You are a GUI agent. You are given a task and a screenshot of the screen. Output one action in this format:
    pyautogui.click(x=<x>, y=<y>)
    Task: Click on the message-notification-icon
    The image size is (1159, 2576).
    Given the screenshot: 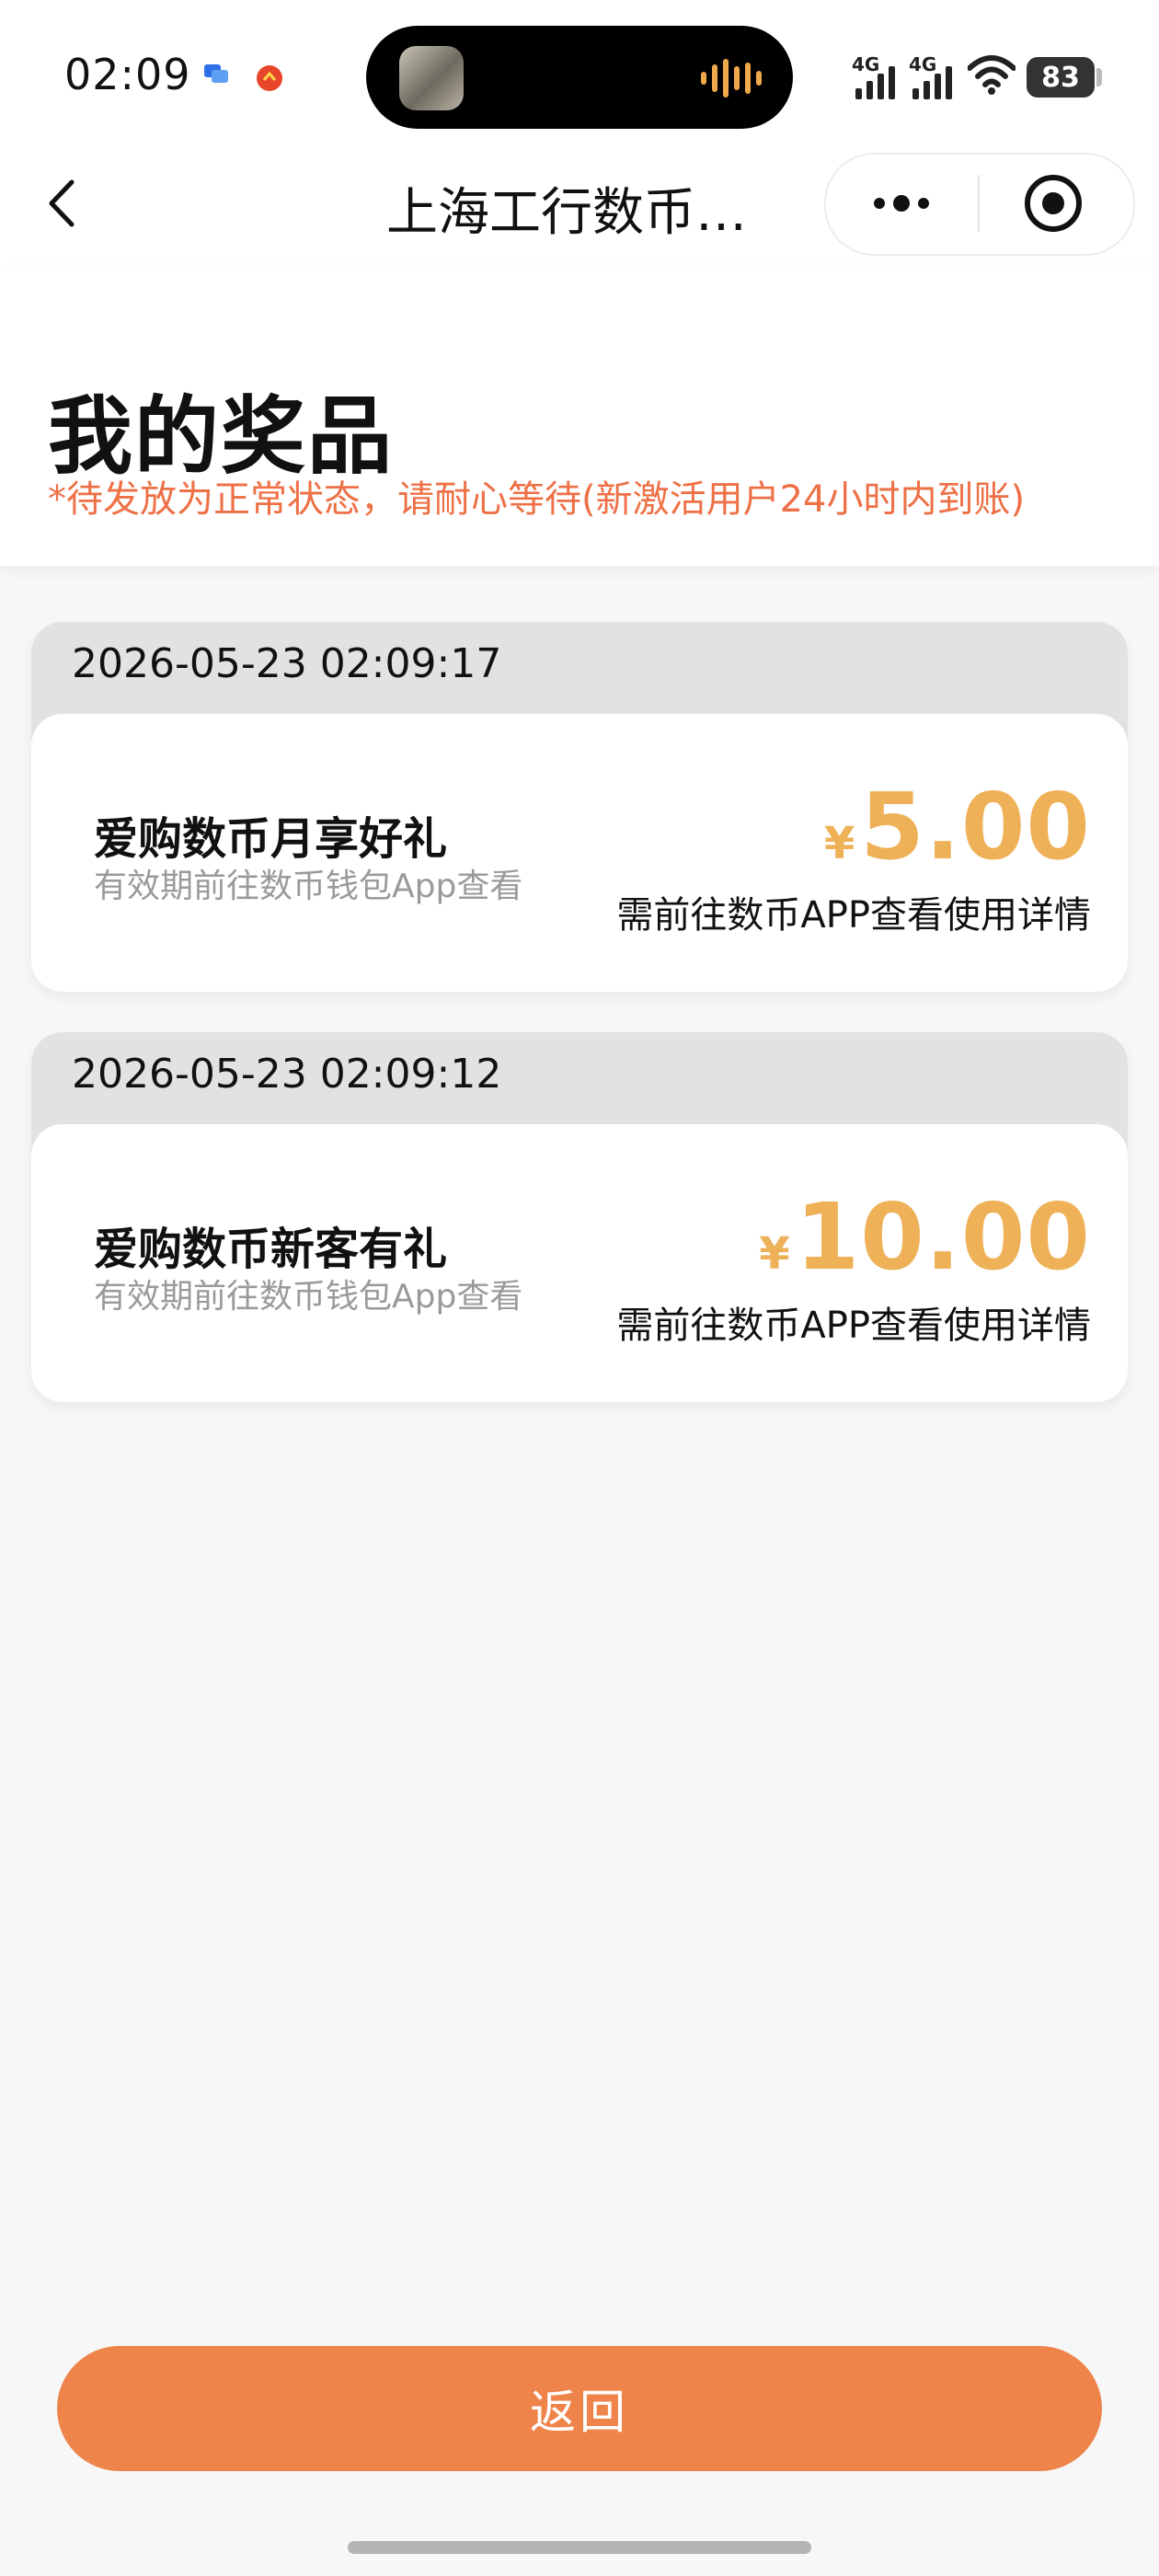 What is the action you would take?
    pyautogui.click(x=216, y=73)
    